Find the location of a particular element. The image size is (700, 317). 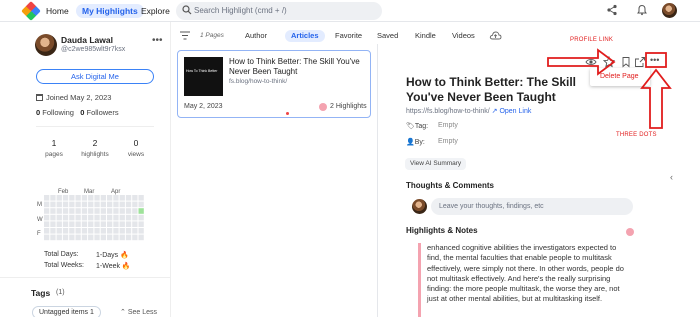

heatmap-day: W is located at coordinates (40, 220).